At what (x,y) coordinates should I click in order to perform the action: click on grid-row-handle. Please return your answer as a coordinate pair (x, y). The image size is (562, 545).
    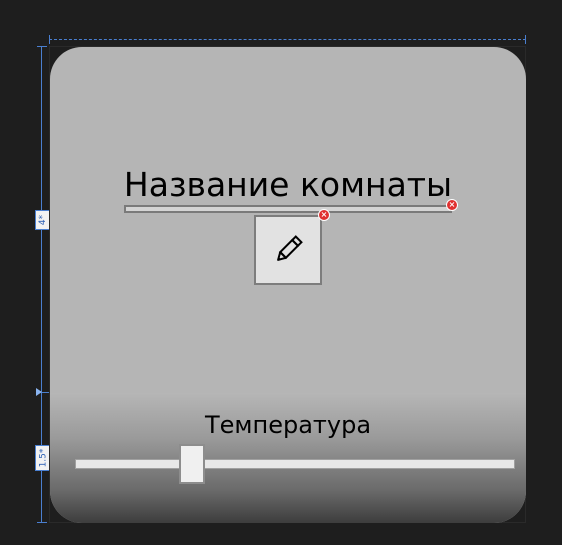
    Looking at the image, I should click on (39, 392).